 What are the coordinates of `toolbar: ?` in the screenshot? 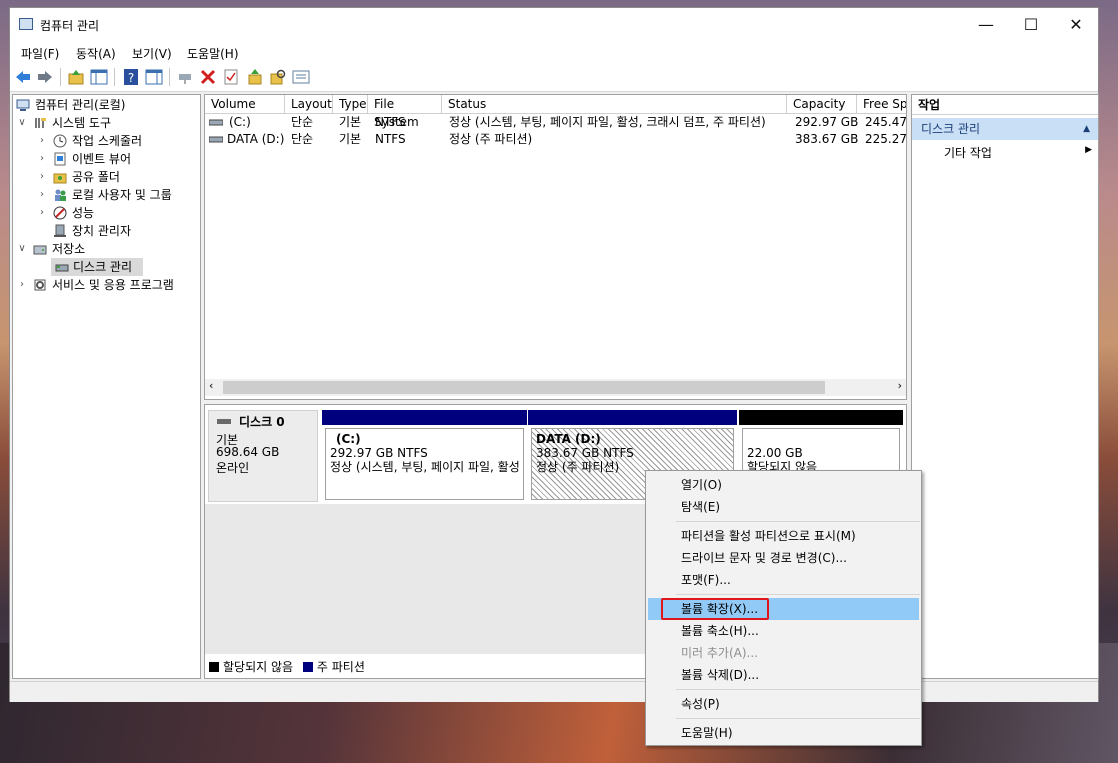 It's located at (554, 78).